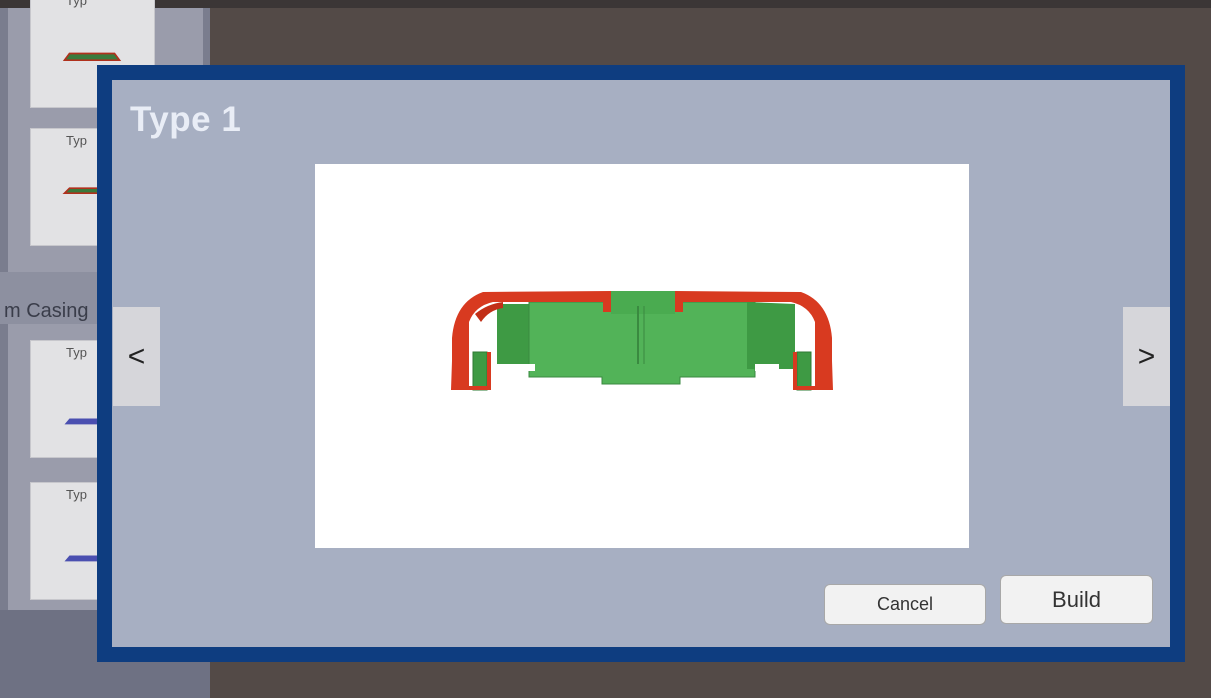  I want to click on cancel-button: Cancel, so click(905, 604).